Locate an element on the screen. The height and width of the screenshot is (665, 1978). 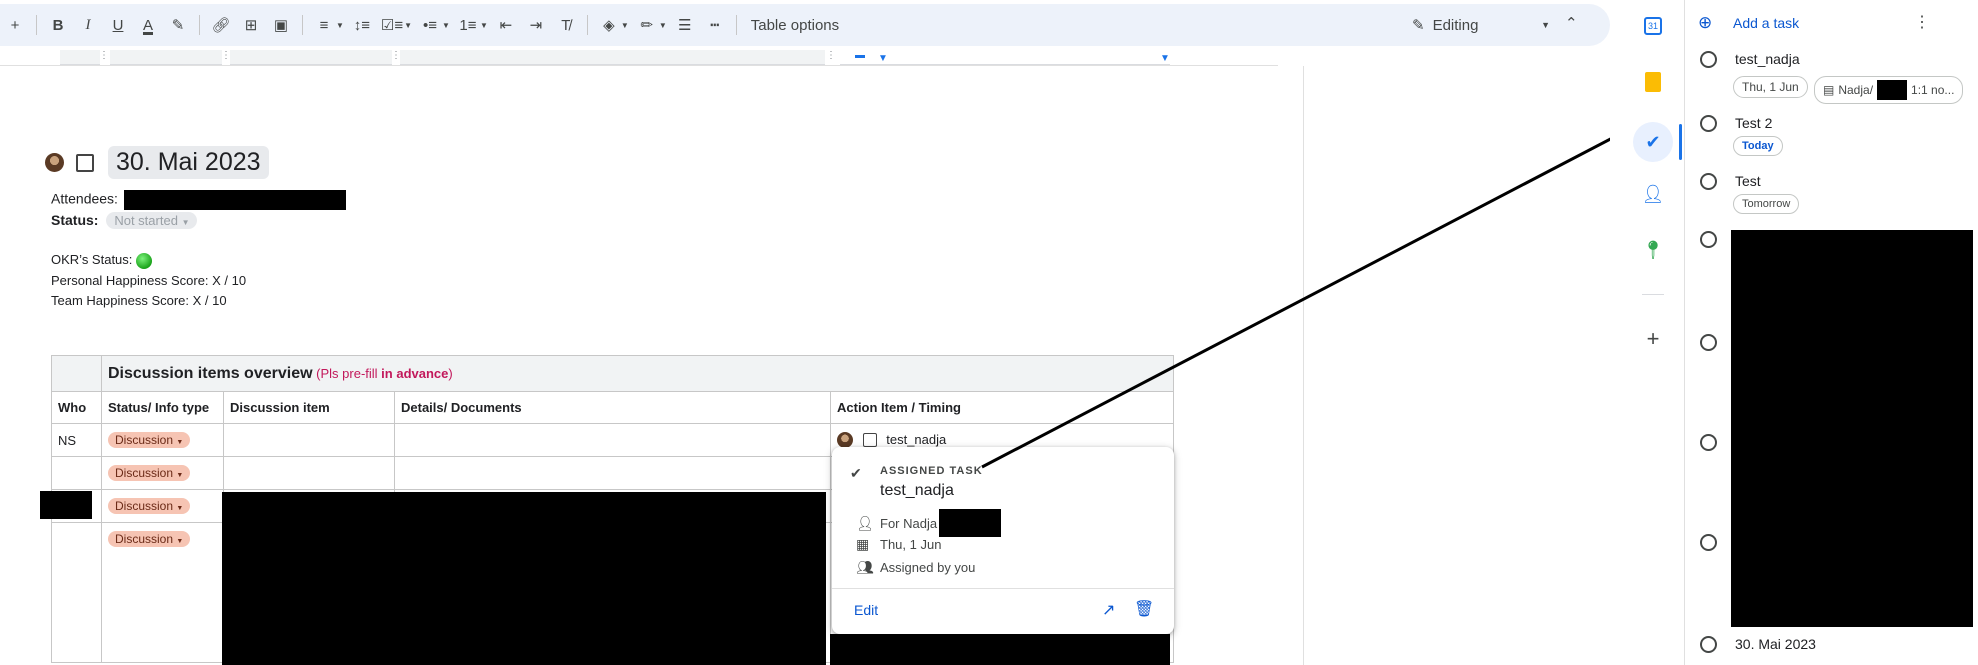
align-icon: ≡ is located at coordinates (324, 25).